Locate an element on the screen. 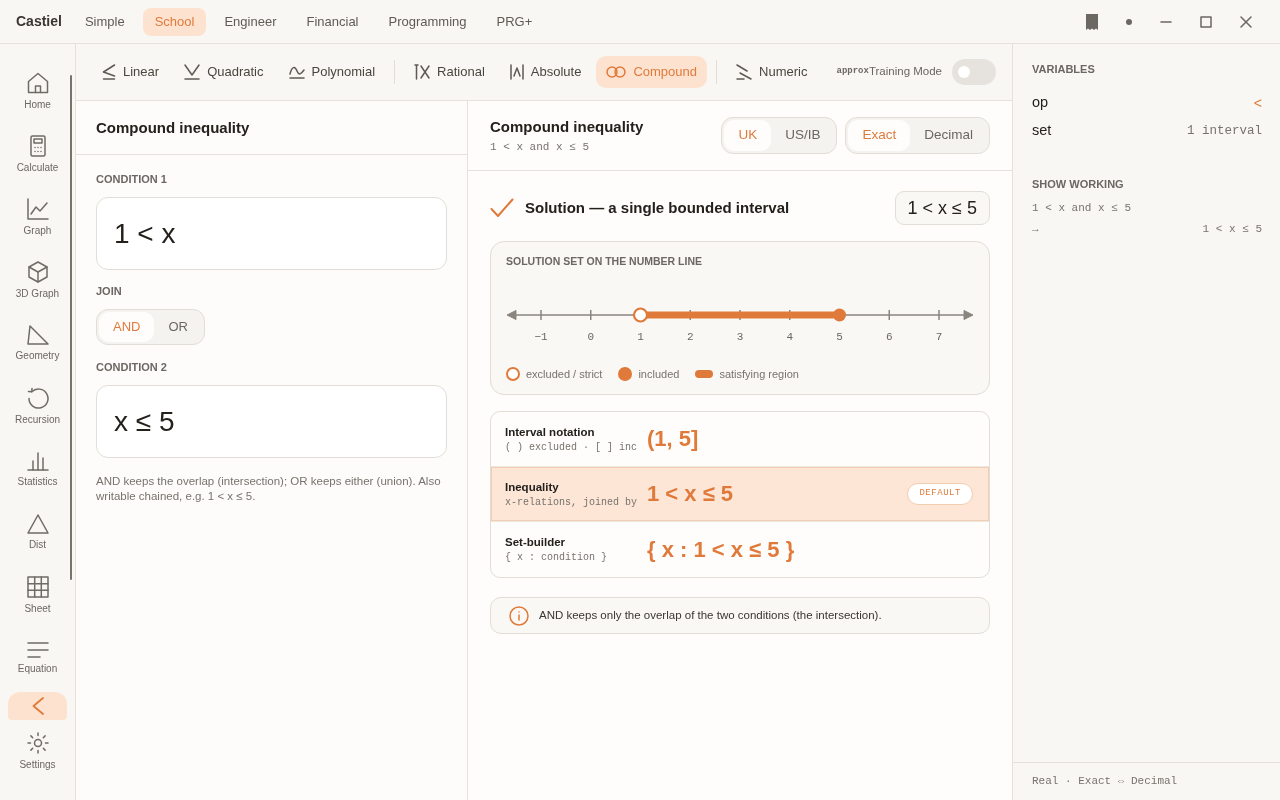 This screenshot has width=1280, height=800. filled-circle-icon is located at coordinates (625, 374).